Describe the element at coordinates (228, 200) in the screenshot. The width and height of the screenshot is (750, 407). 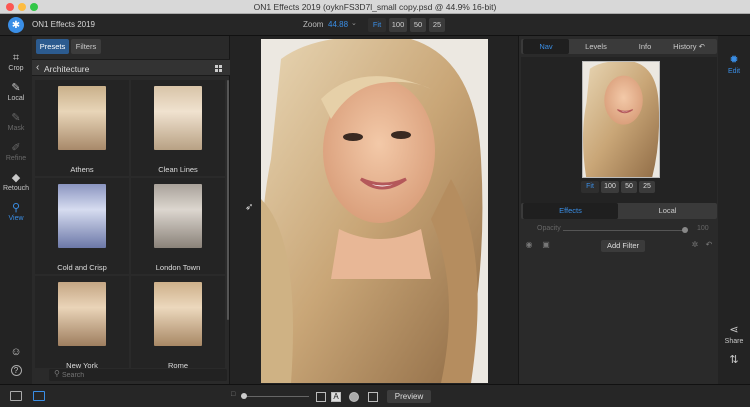
I see `presets-scrollbar` at that location.